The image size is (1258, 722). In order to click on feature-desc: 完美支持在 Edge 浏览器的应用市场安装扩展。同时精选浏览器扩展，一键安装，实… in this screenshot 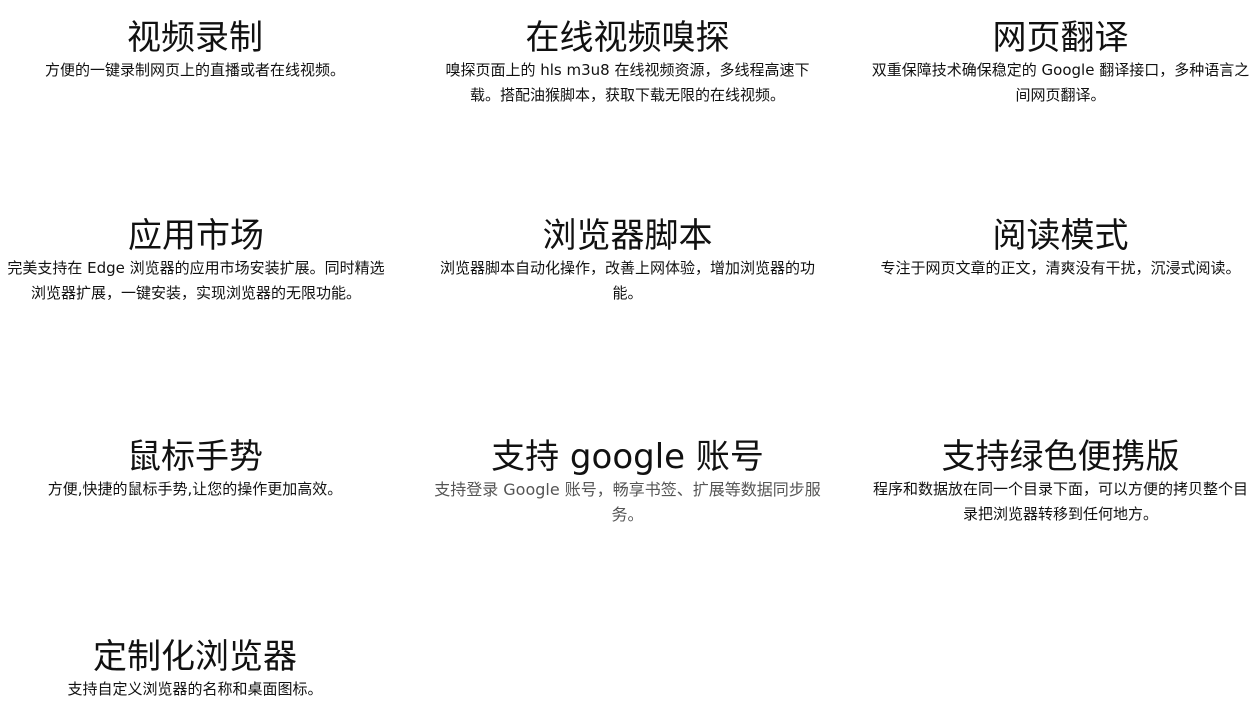, I will do `click(196, 280)`.